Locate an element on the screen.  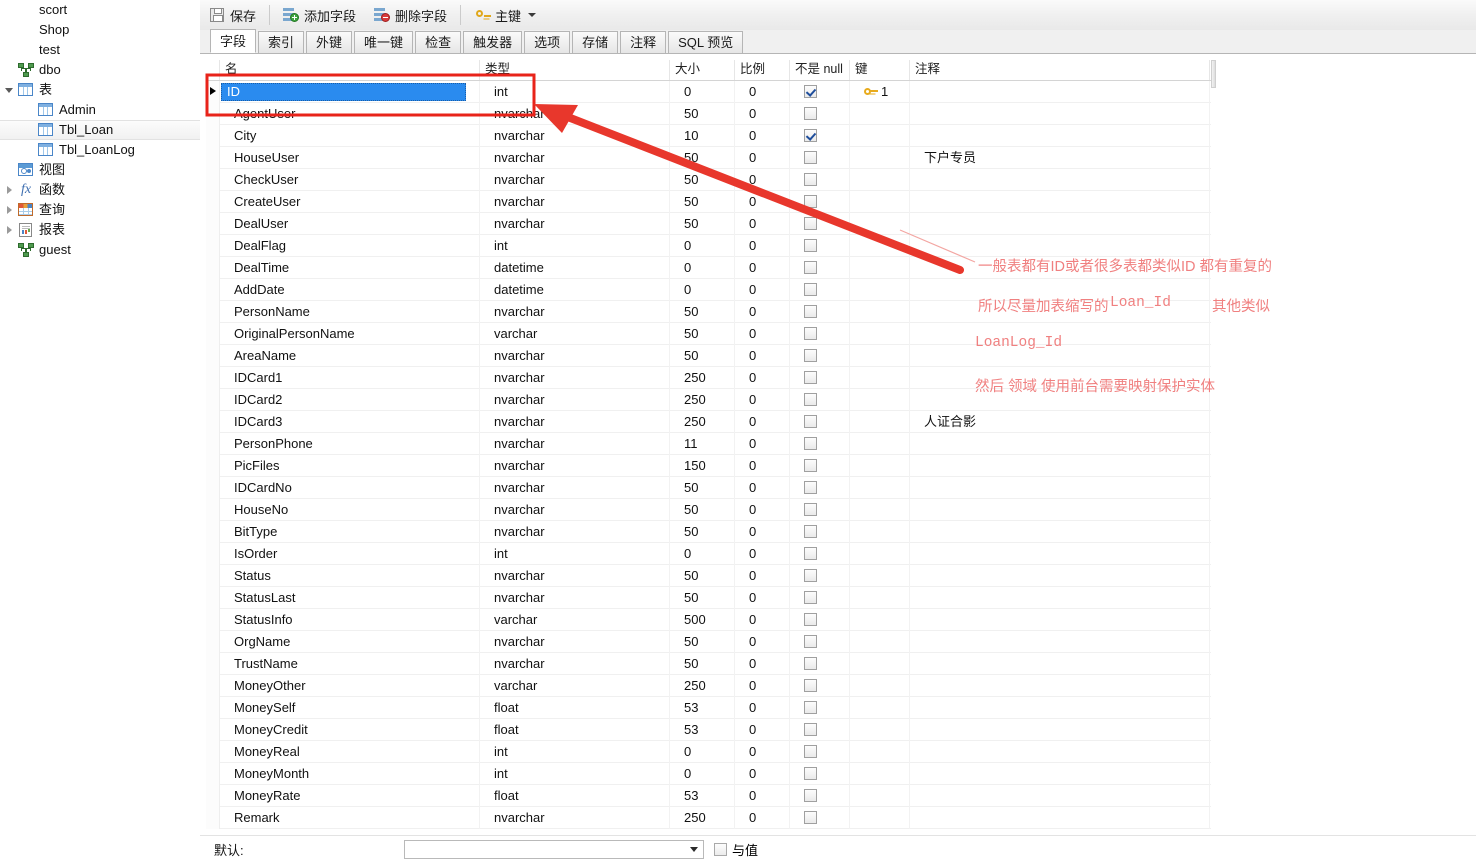
table-row: MoneyMonth int 0 0 is located at coordinates (710, 773).